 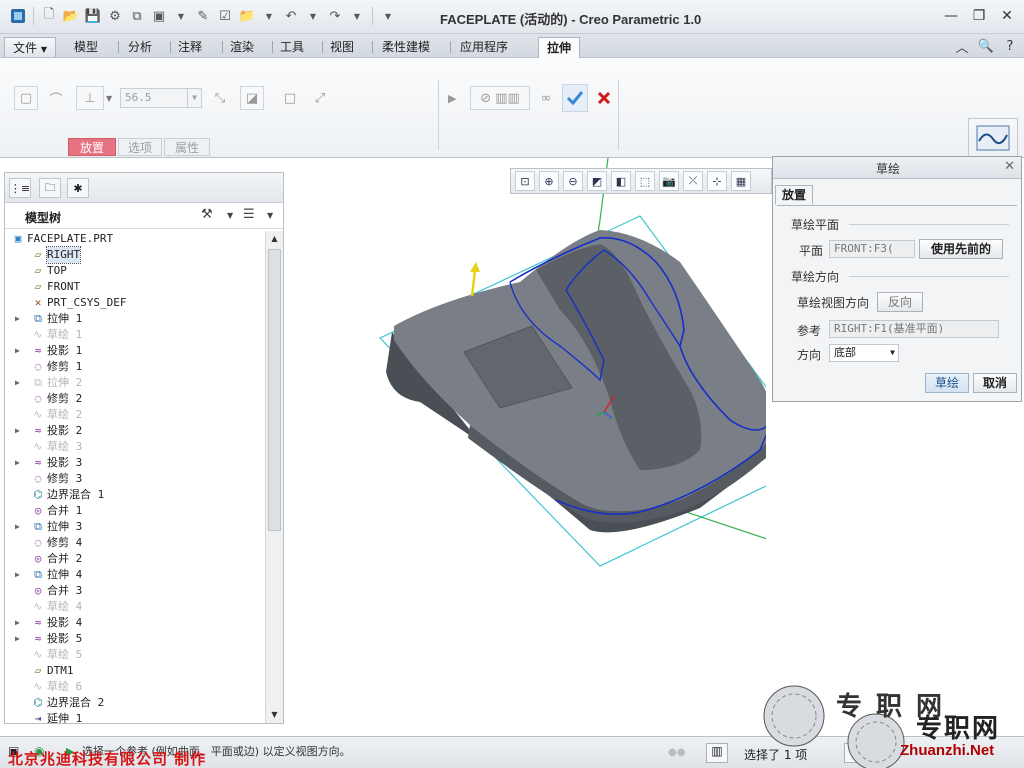 I want to click on tree-node: ∿ 草绘 6, so click(x=134, y=687).